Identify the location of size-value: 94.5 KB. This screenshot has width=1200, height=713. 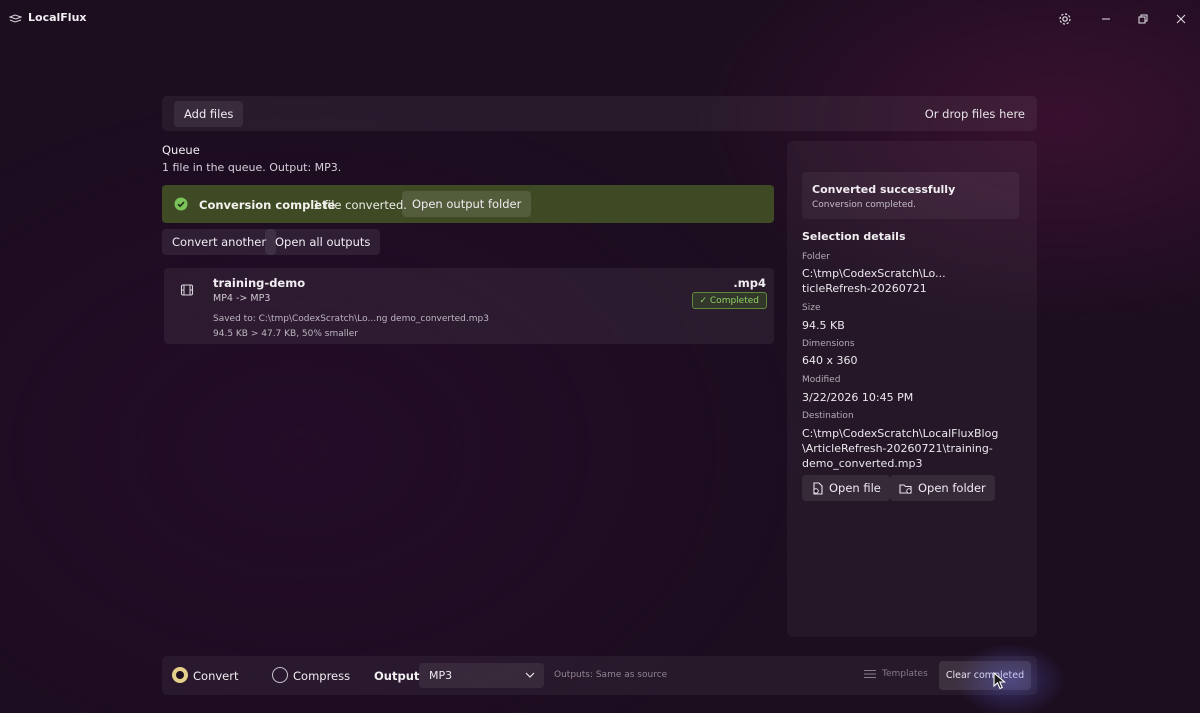
(823, 325).